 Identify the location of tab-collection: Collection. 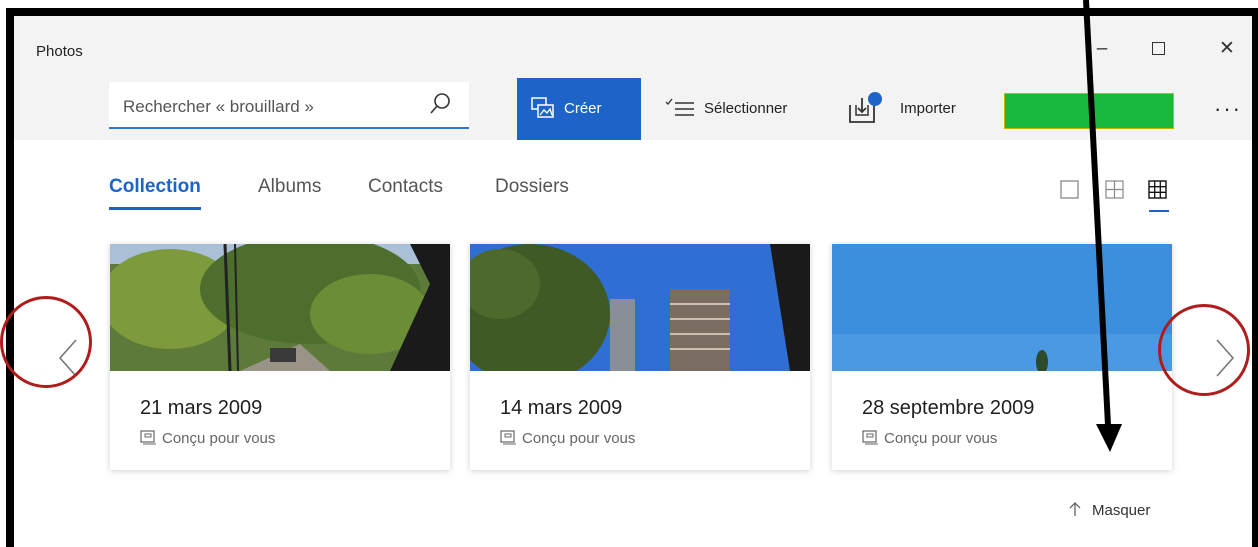
(155, 193).